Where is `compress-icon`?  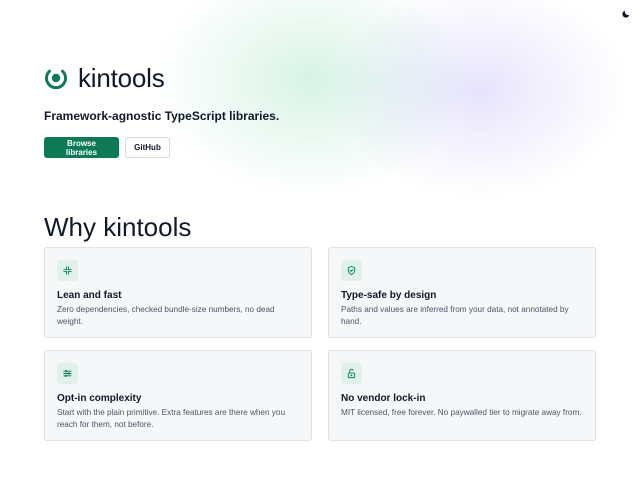 compress-icon is located at coordinates (67, 270).